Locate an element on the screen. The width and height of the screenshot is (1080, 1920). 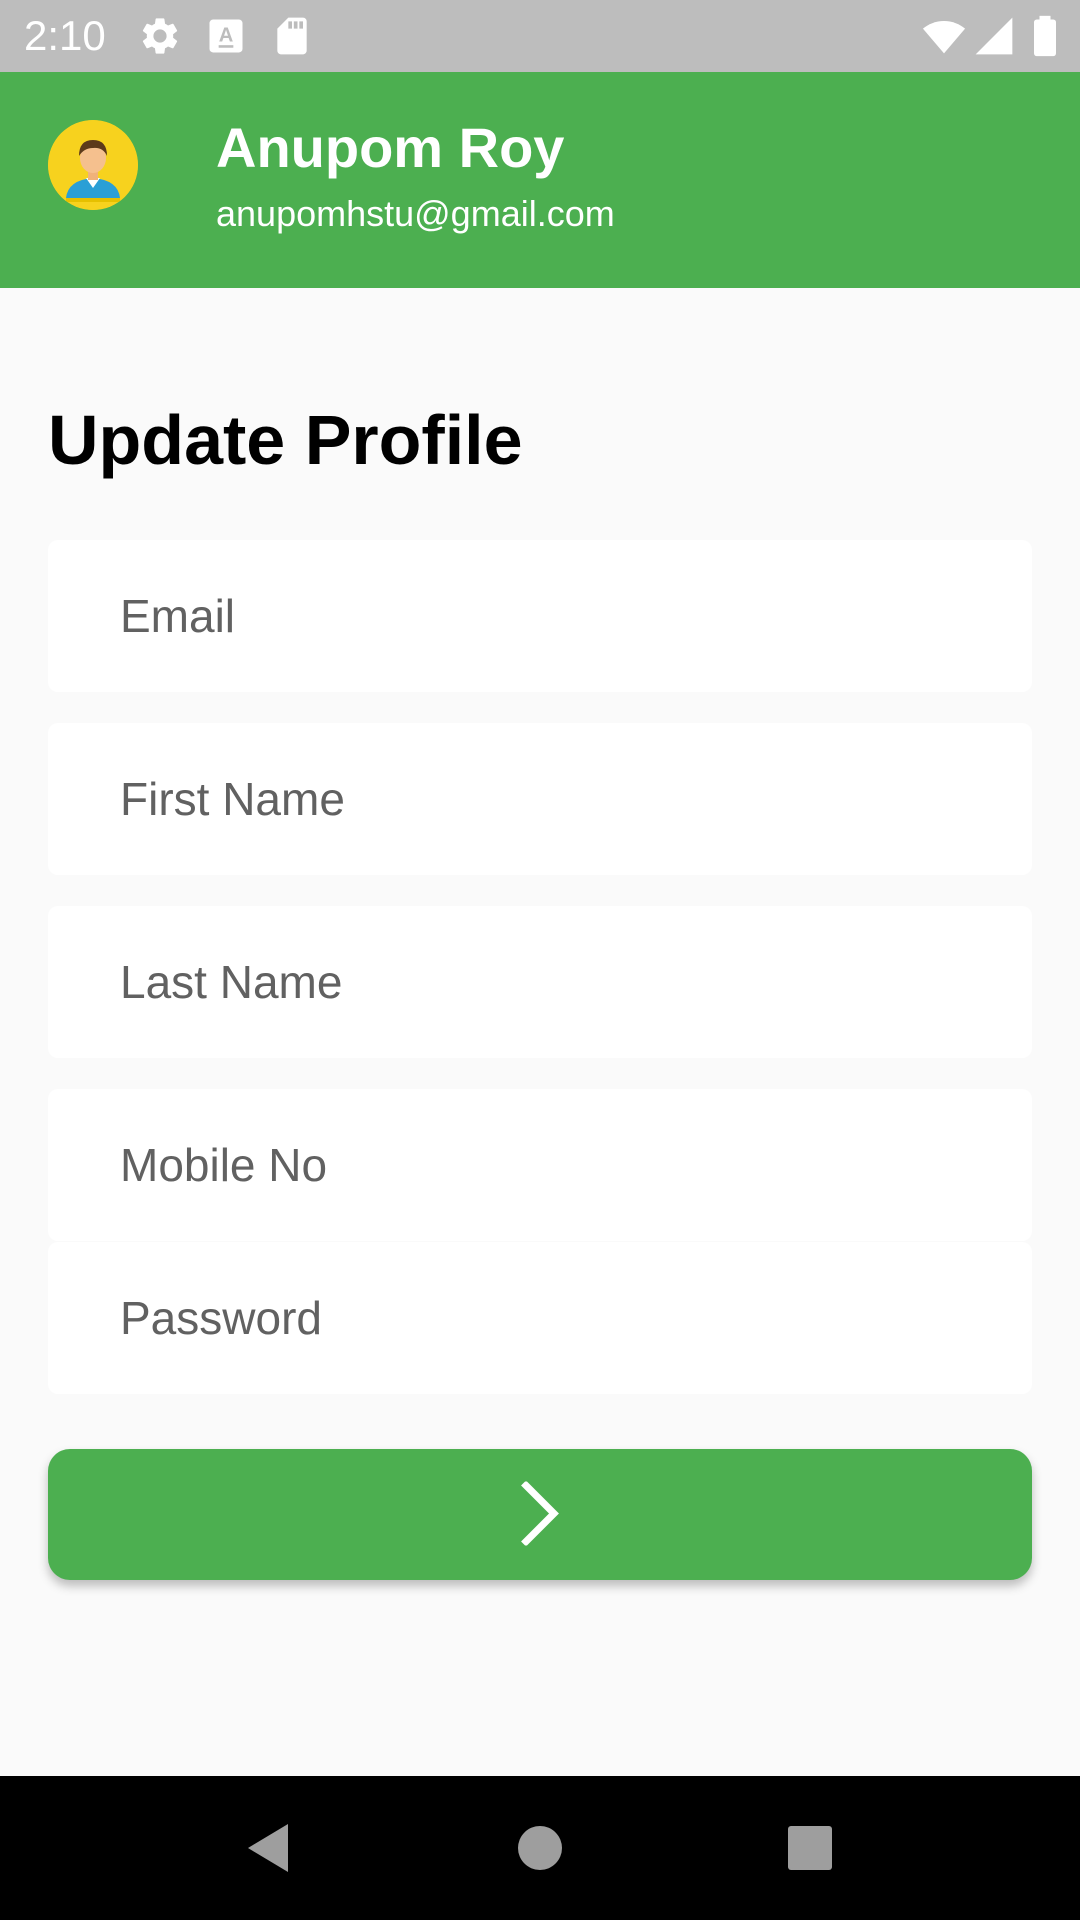
last-name-field is located at coordinates (540, 982).